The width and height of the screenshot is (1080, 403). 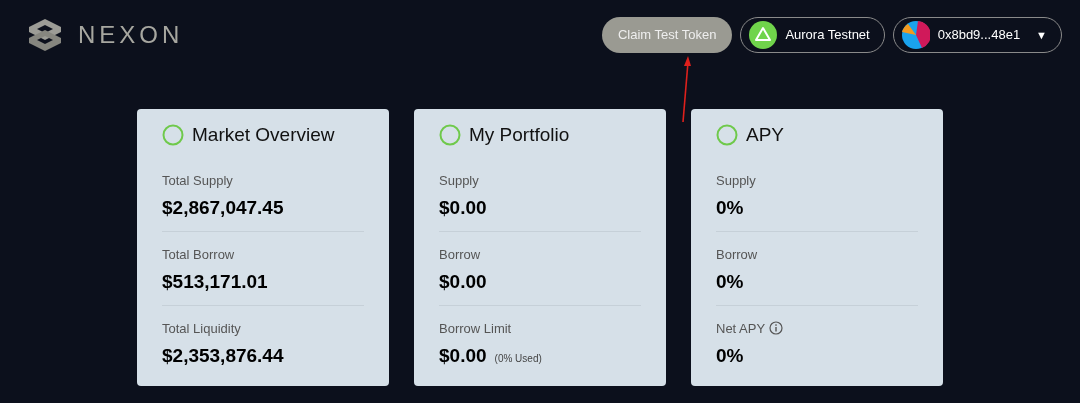 I want to click on usage-note: (0% Used), so click(x=518, y=359).